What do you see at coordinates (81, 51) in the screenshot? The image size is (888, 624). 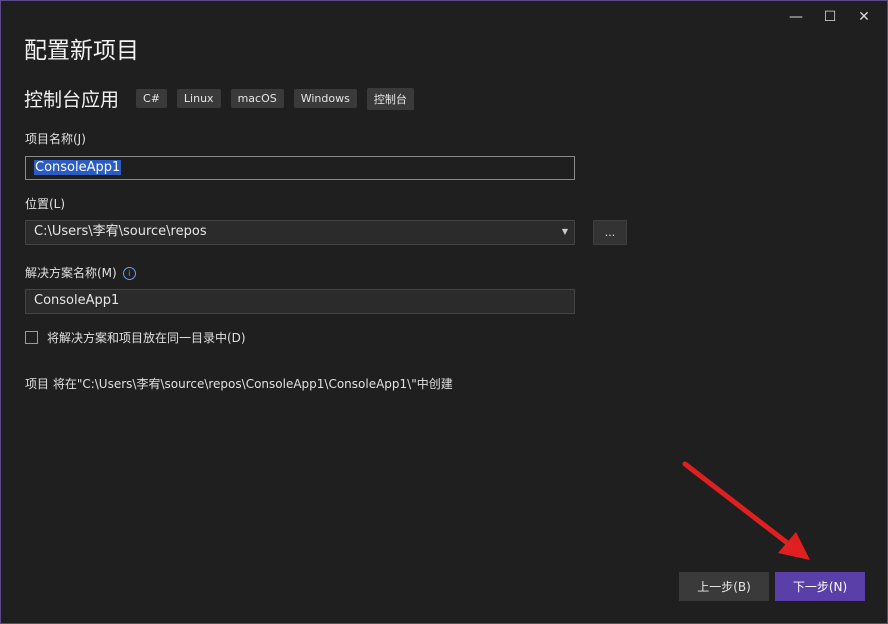 I see `page-title: 配置新项目` at bounding box center [81, 51].